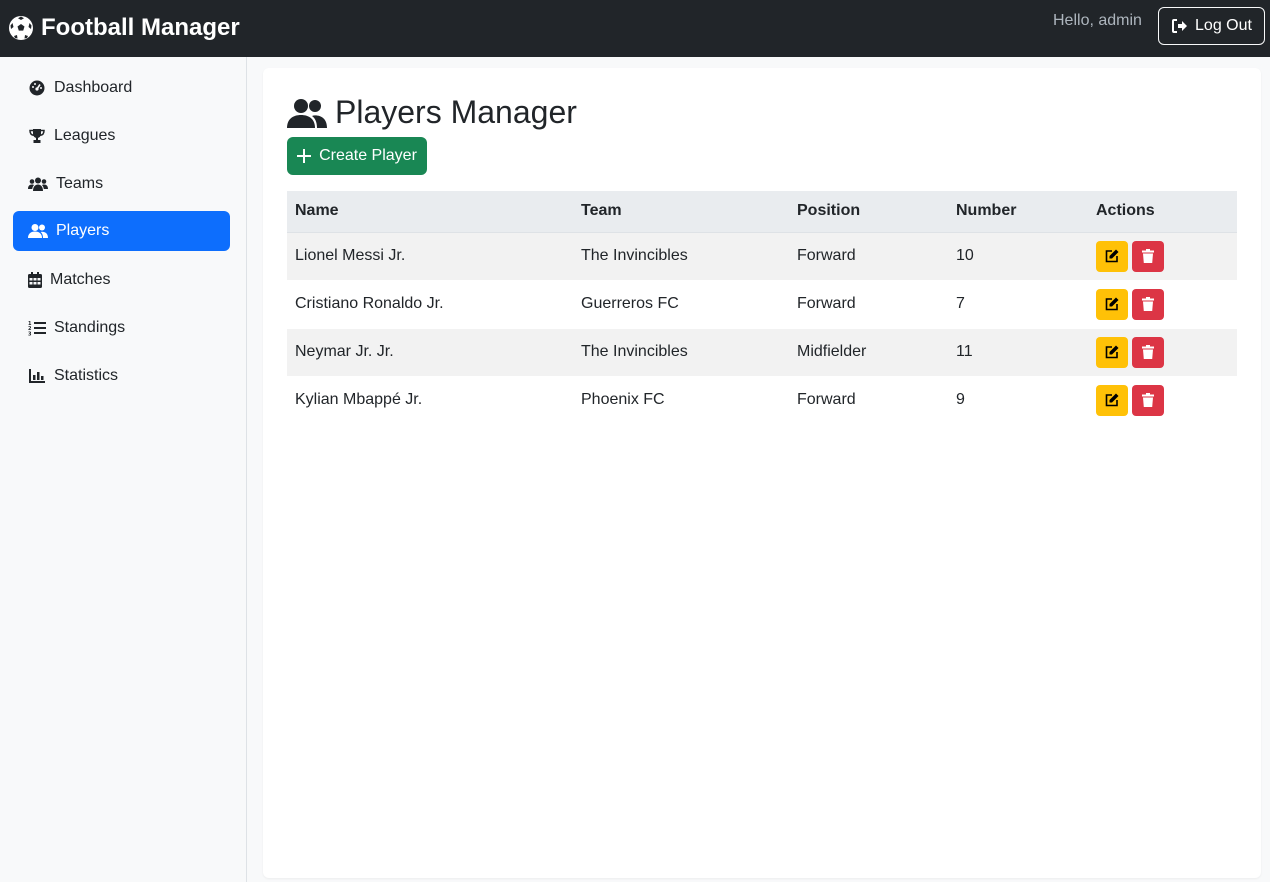  I want to click on player-position: Midfielder, so click(868, 352).